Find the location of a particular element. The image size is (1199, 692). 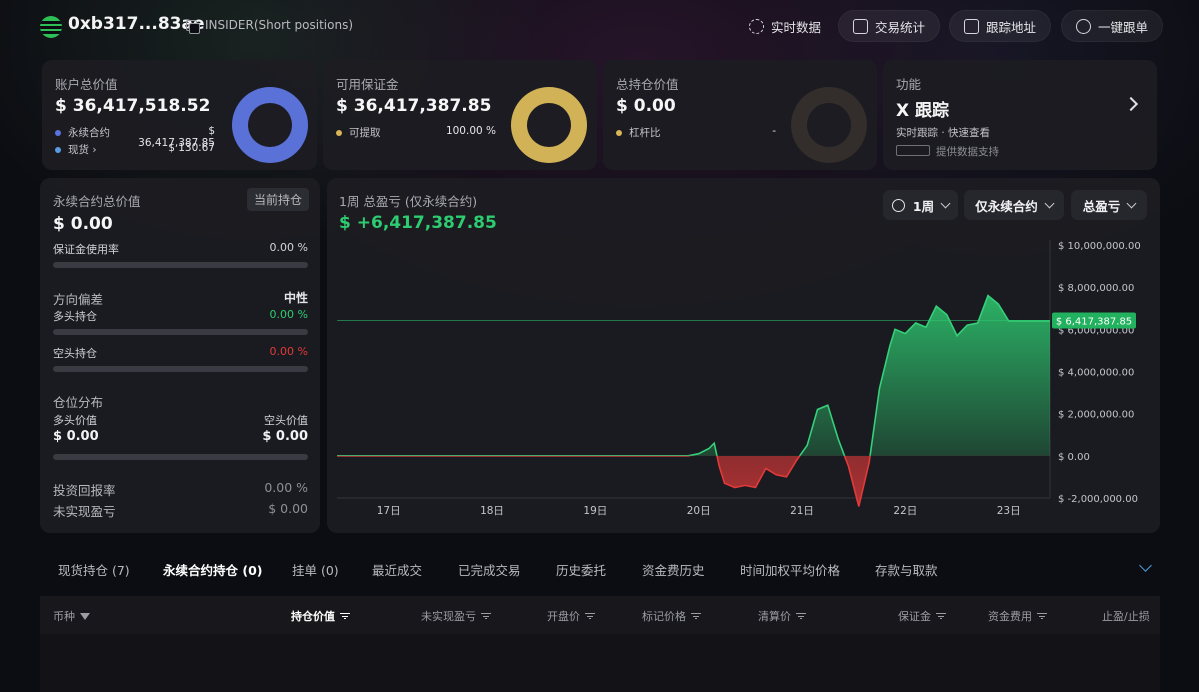

y-tick-label: $ 4,000,000.00 is located at coordinates (1096, 373).